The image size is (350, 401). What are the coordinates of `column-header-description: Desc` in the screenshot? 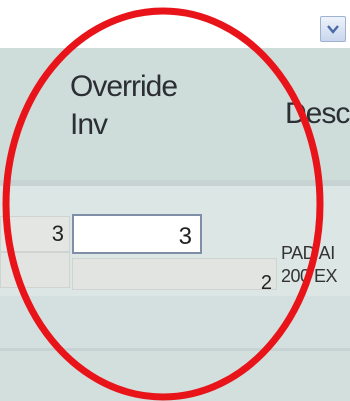 It's located at (317, 114).